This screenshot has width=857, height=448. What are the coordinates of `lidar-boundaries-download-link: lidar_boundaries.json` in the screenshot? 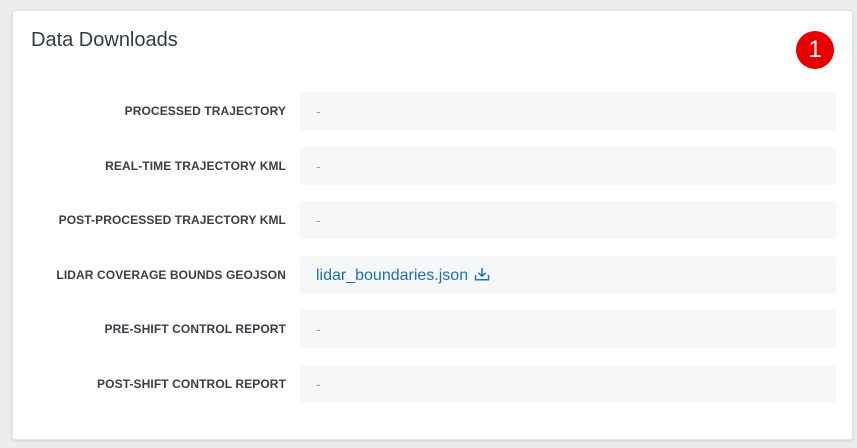 It's located at (403, 275).